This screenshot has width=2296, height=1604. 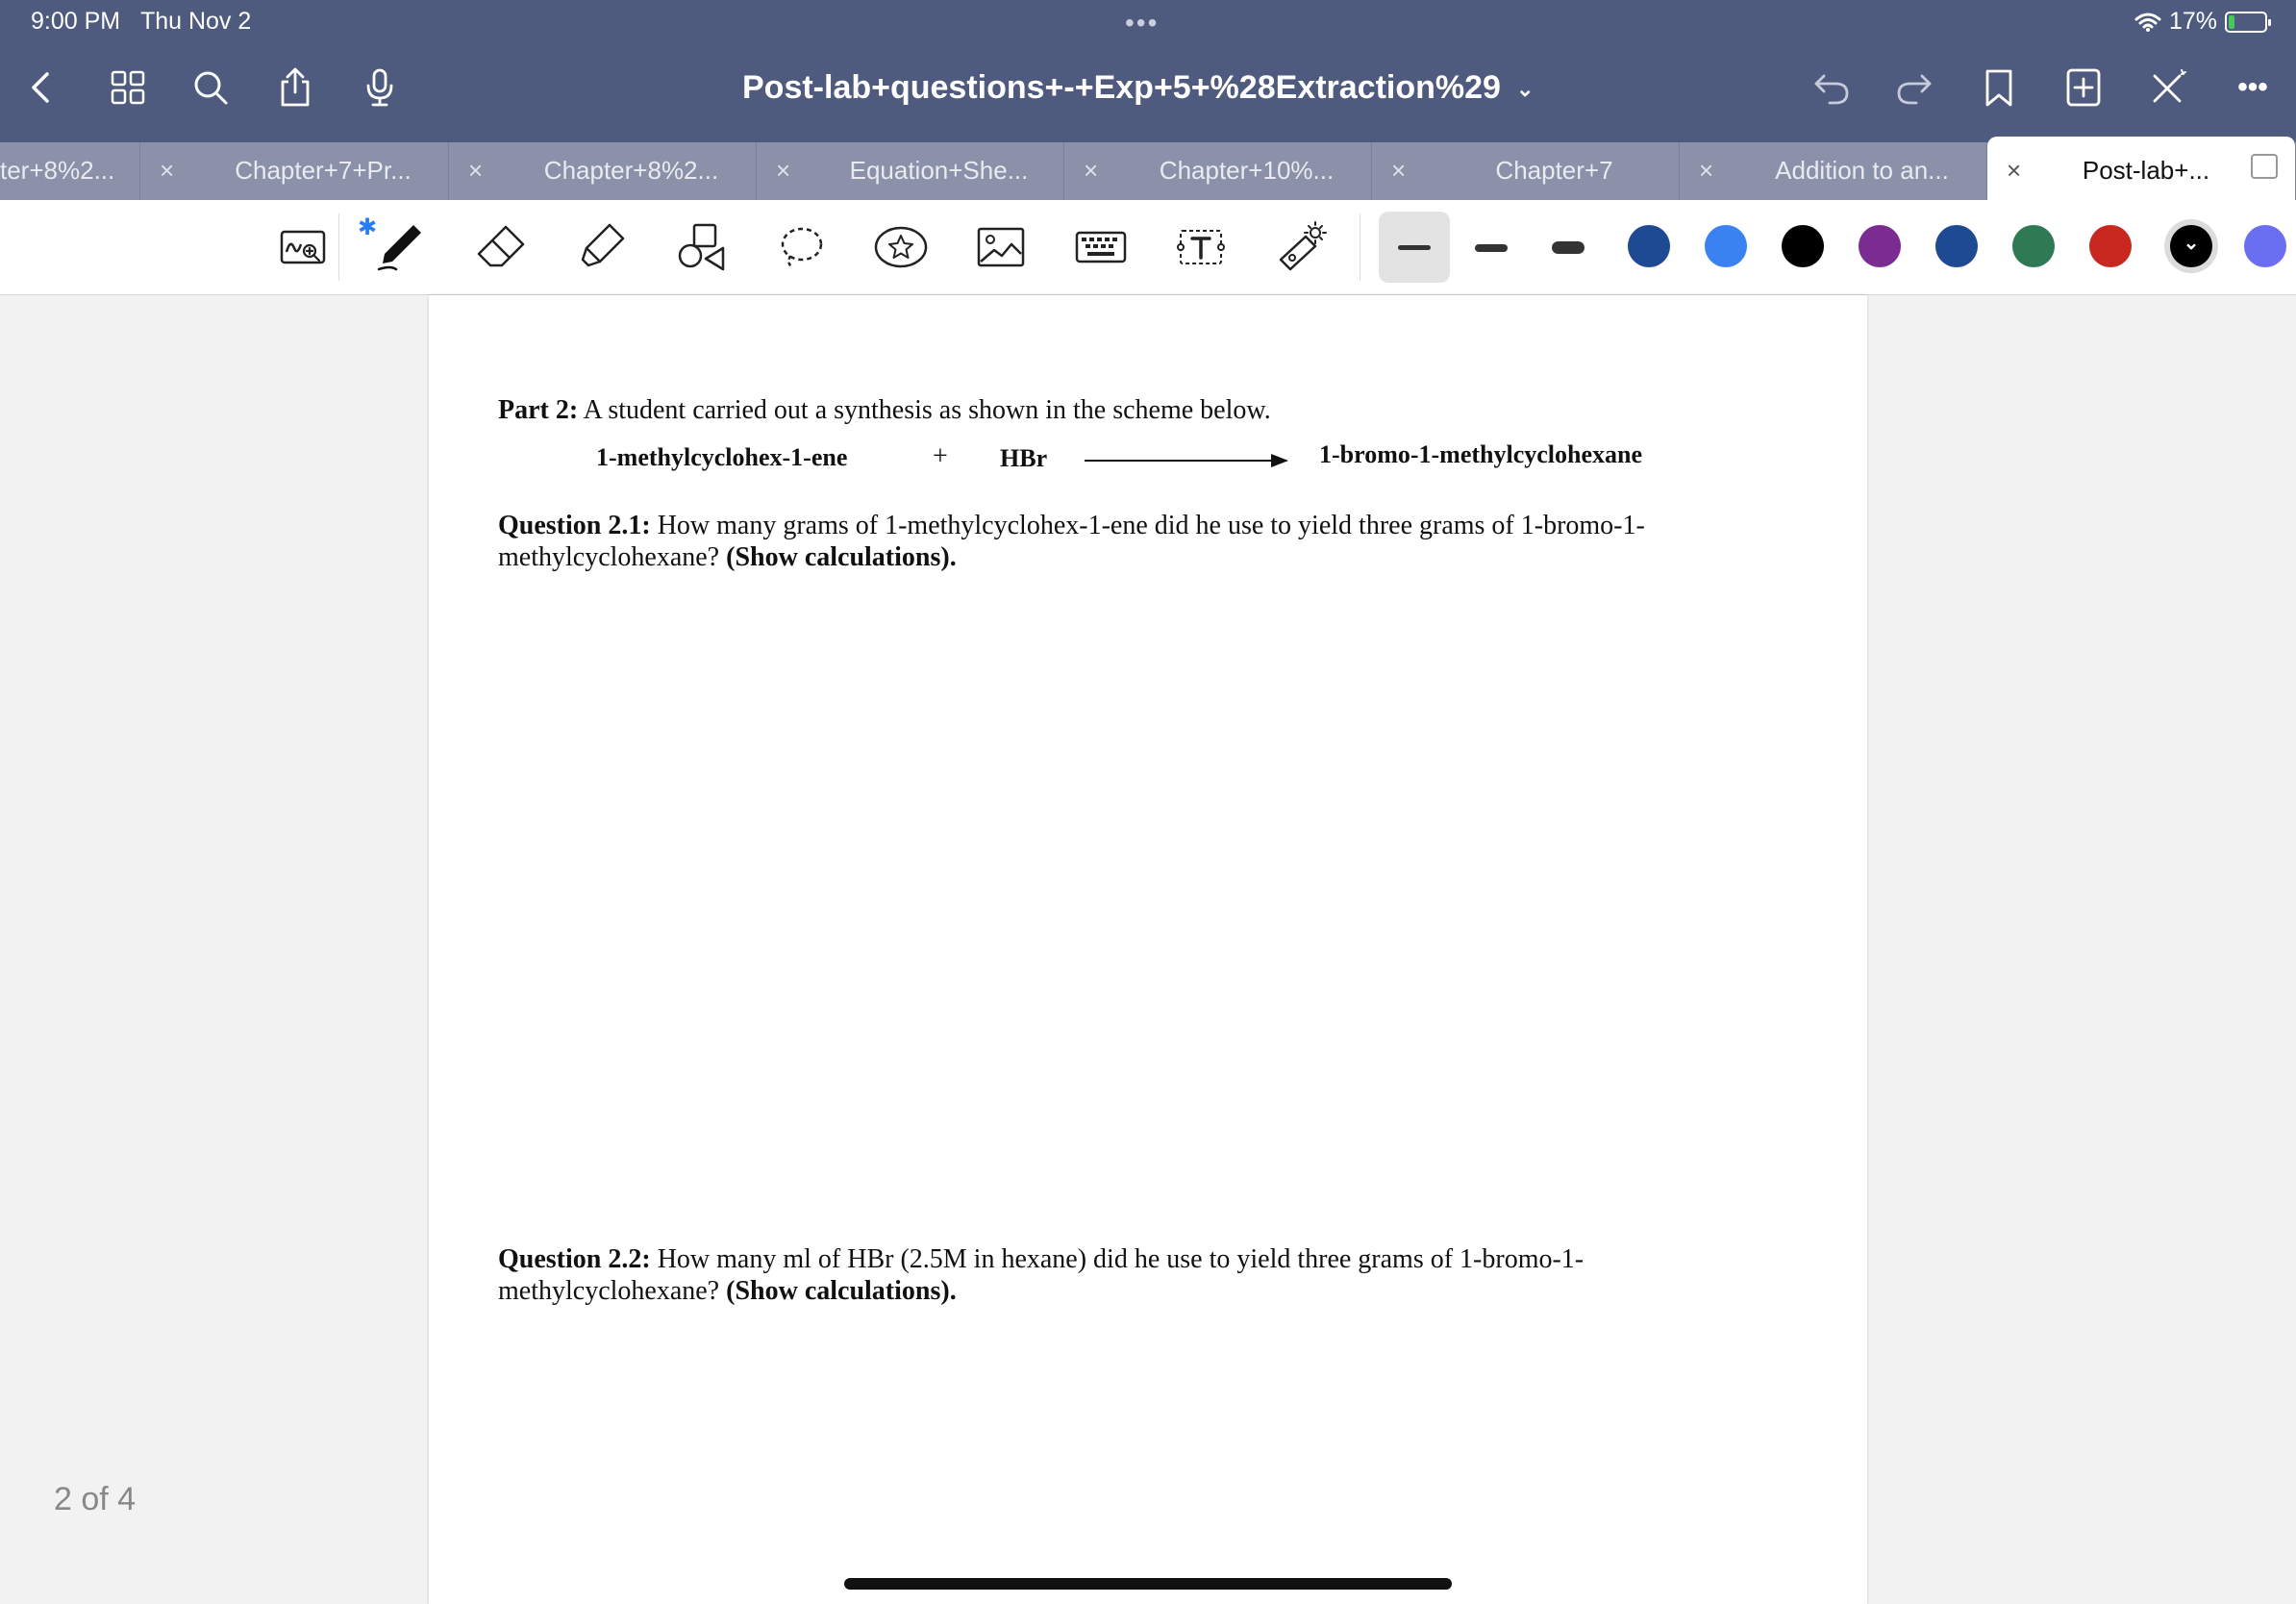 I want to click on color-swatch-green, so click(x=2033, y=246).